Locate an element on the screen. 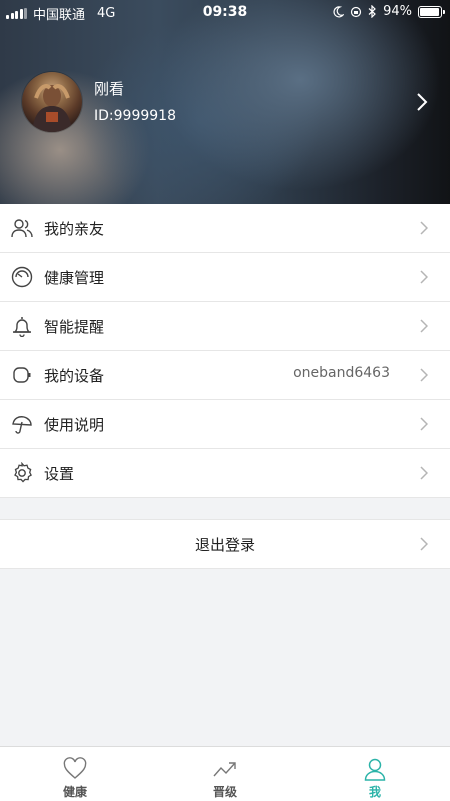 The height and width of the screenshot is (801, 450). logout-label: 退出登录 is located at coordinates (224, 545).